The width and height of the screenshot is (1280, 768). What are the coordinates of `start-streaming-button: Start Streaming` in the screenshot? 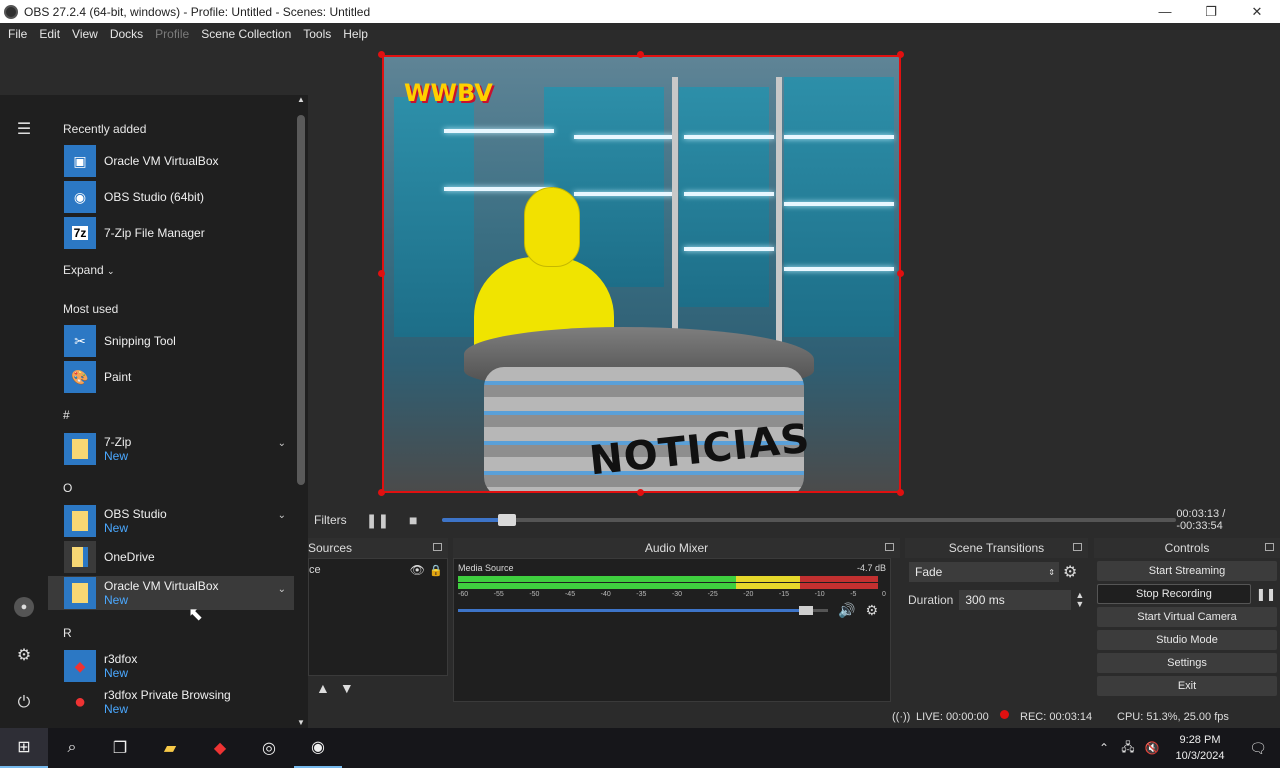 It's located at (1187, 571).